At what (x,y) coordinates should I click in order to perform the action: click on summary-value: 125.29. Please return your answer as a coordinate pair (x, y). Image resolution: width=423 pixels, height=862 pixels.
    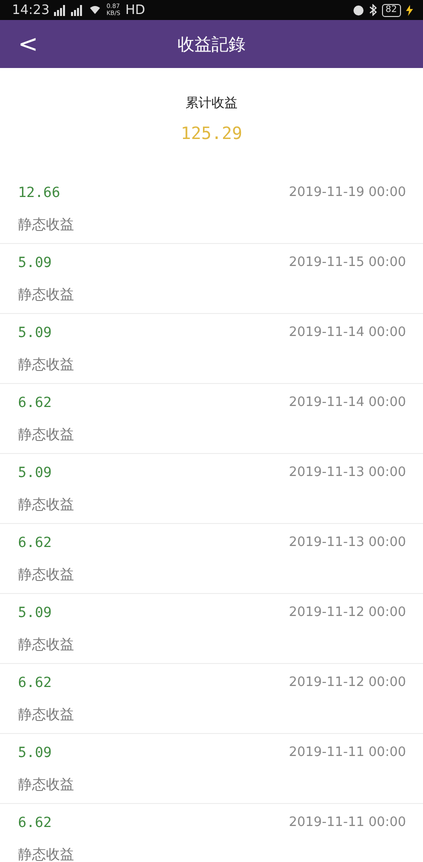
    Looking at the image, I should click on (211, 134).